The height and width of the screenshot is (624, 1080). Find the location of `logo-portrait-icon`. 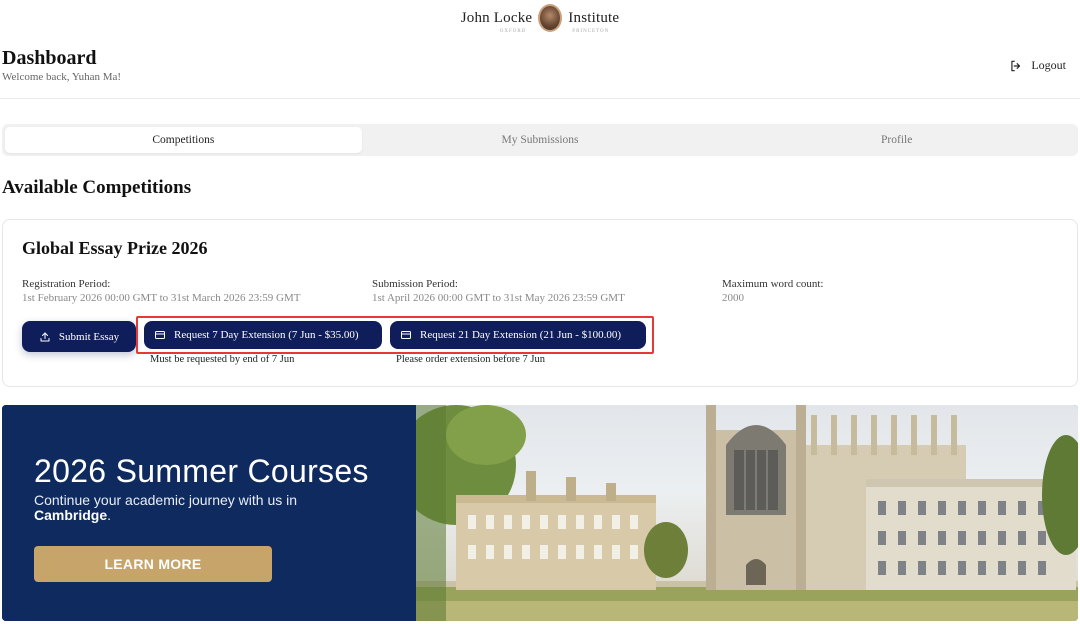

logo-portrait-icon is located at coordinates (550, 18).